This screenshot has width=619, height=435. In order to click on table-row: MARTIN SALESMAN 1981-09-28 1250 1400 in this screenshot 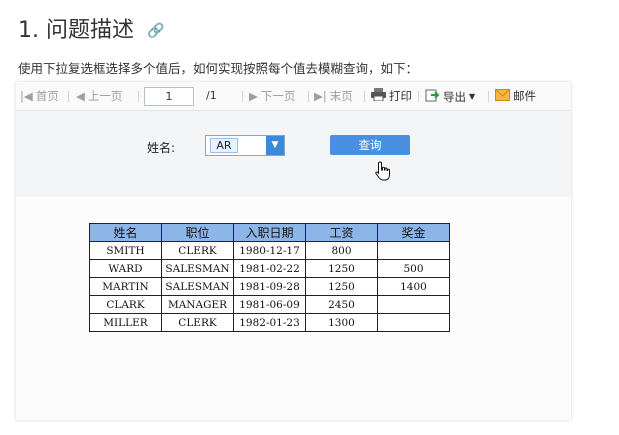, I will do `click(269, 286)`.